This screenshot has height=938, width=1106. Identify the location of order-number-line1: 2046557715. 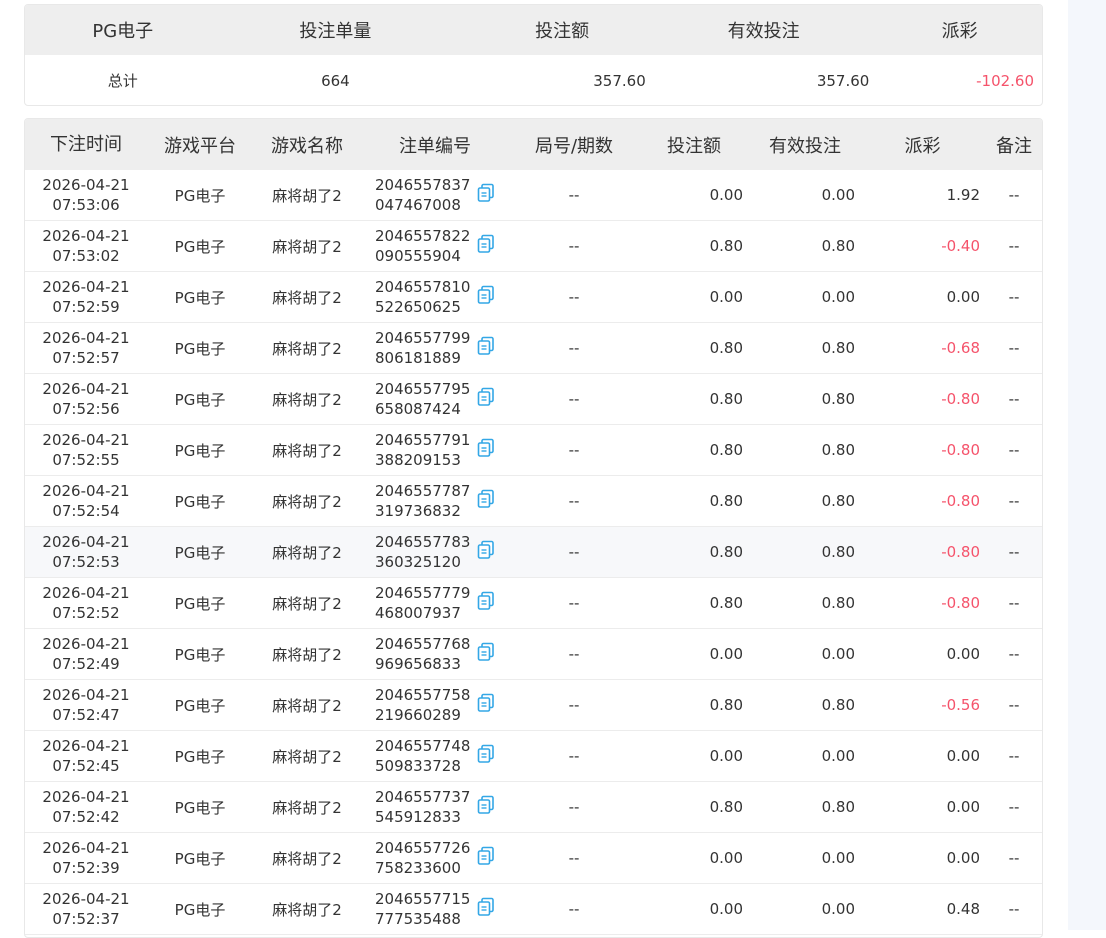
(423, 899).